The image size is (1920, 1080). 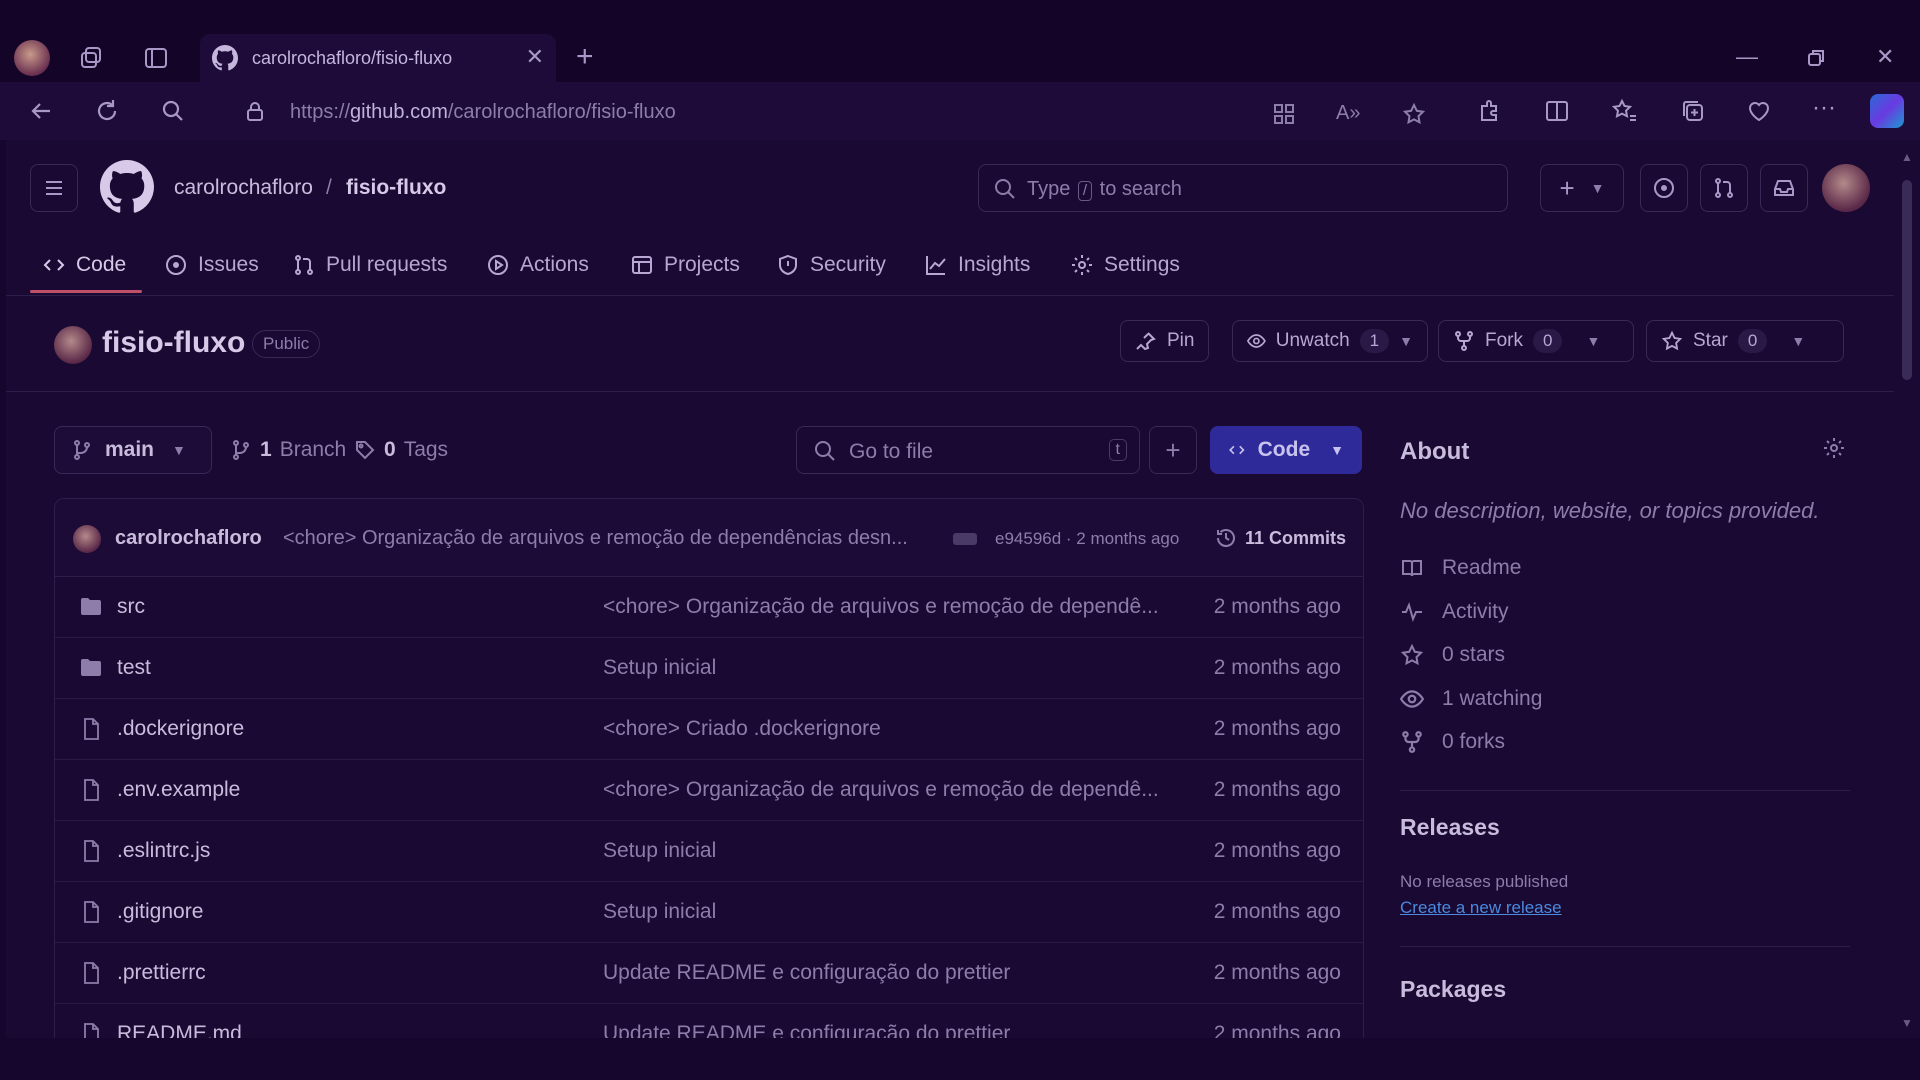 I want to click on tab-pull-requests: Pull requests, so click(x=369, y=265).